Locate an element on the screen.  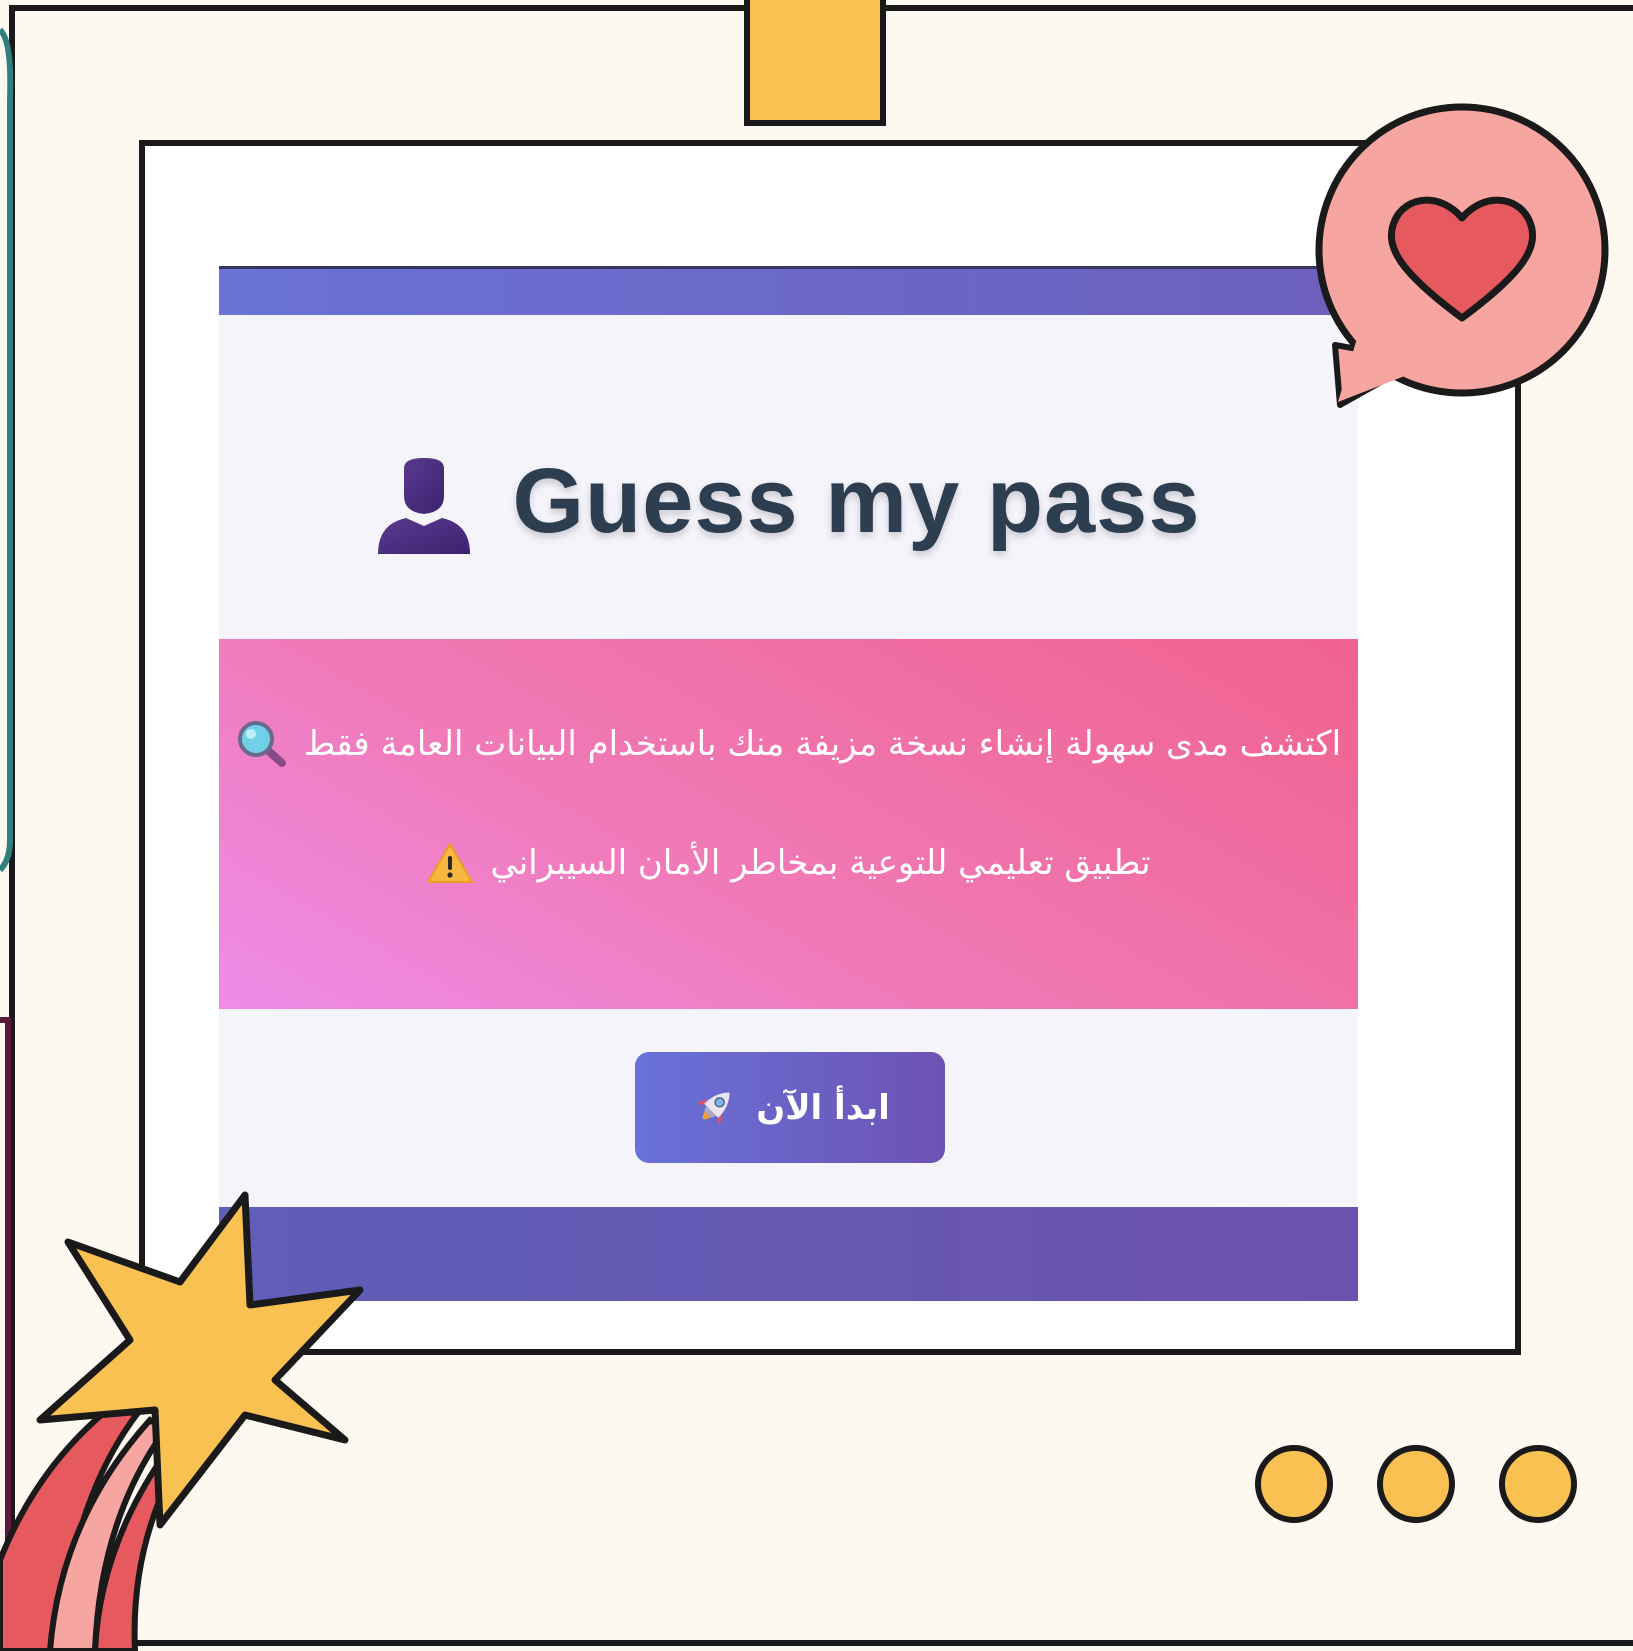
start-button-label: ابدأ الآن is located at coordinates (823, 1107).